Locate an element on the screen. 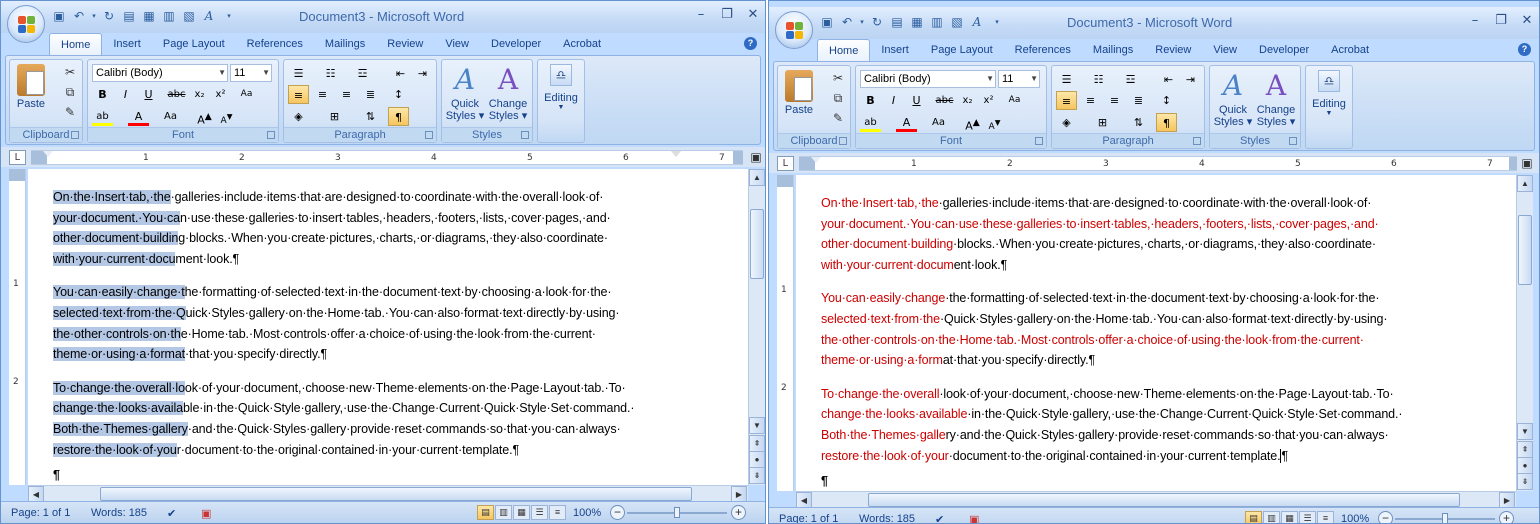 The height and width of the screenshot is (524, 1540). vertical-scrollbar: ▲ ▼ ⇞ ● ⇟ is located at coordinates (1524, 333).